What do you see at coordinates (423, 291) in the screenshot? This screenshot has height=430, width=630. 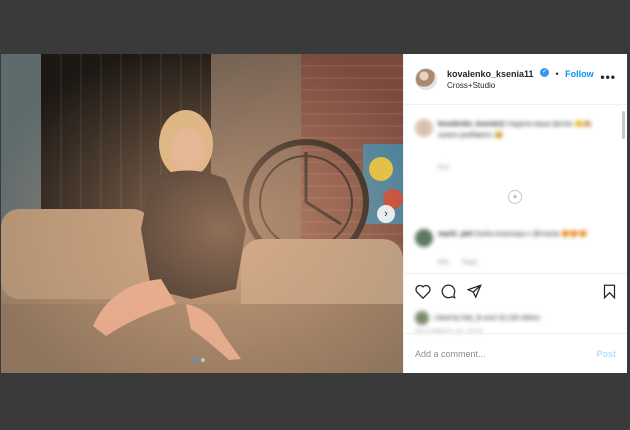 I see `heart-icon` at bounding box center [423, 291].